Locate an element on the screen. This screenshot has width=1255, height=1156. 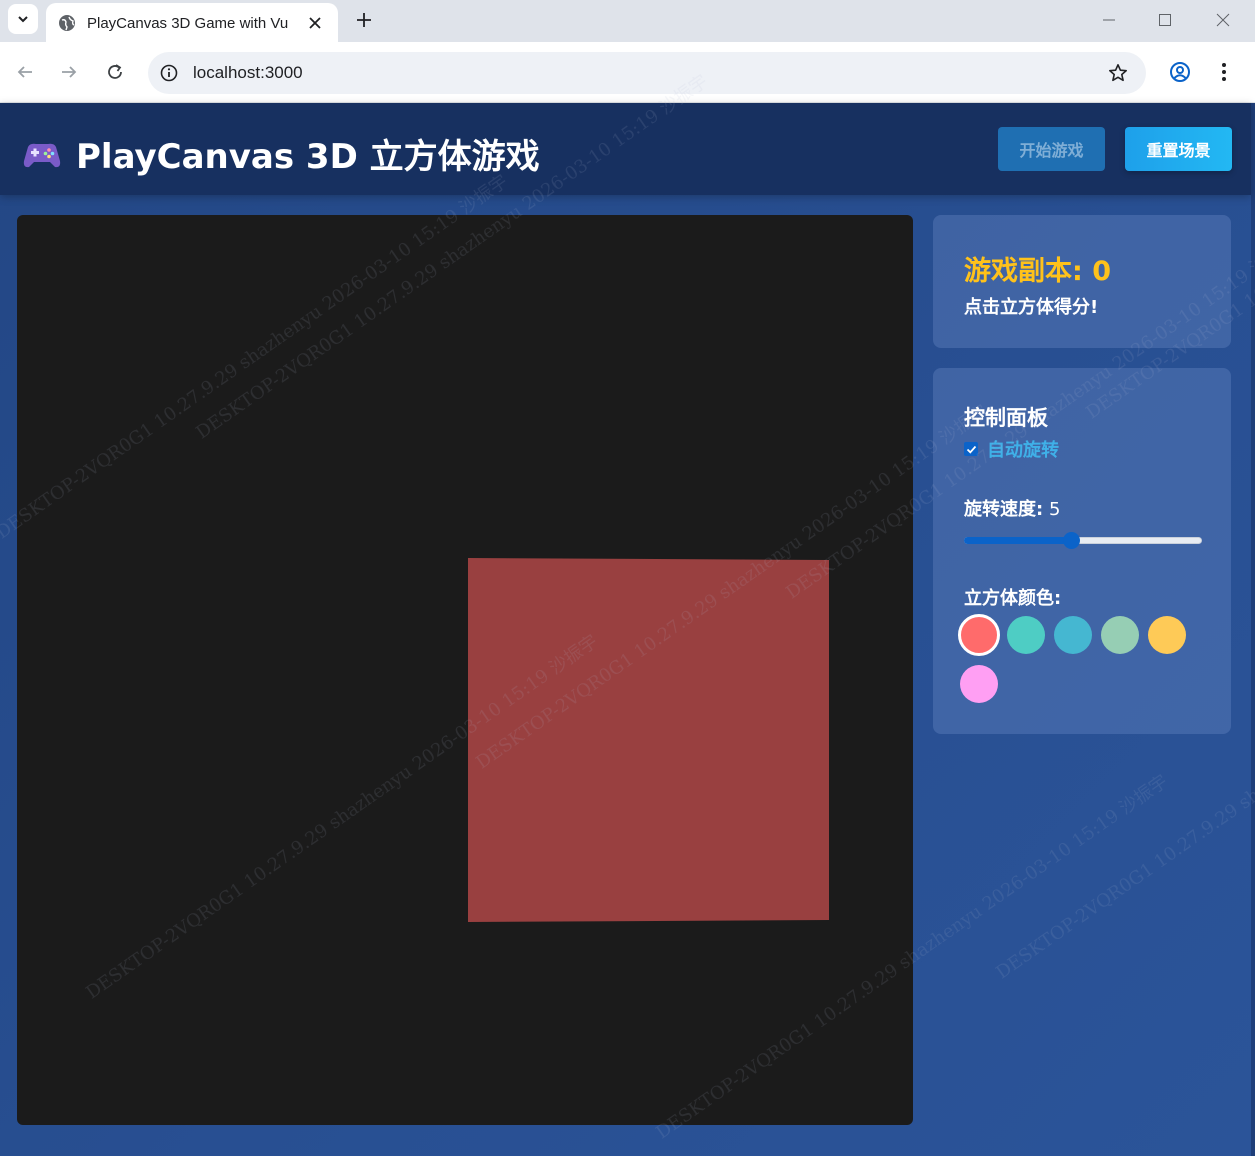
gamepad-icon is located at coordinates (42, 155).